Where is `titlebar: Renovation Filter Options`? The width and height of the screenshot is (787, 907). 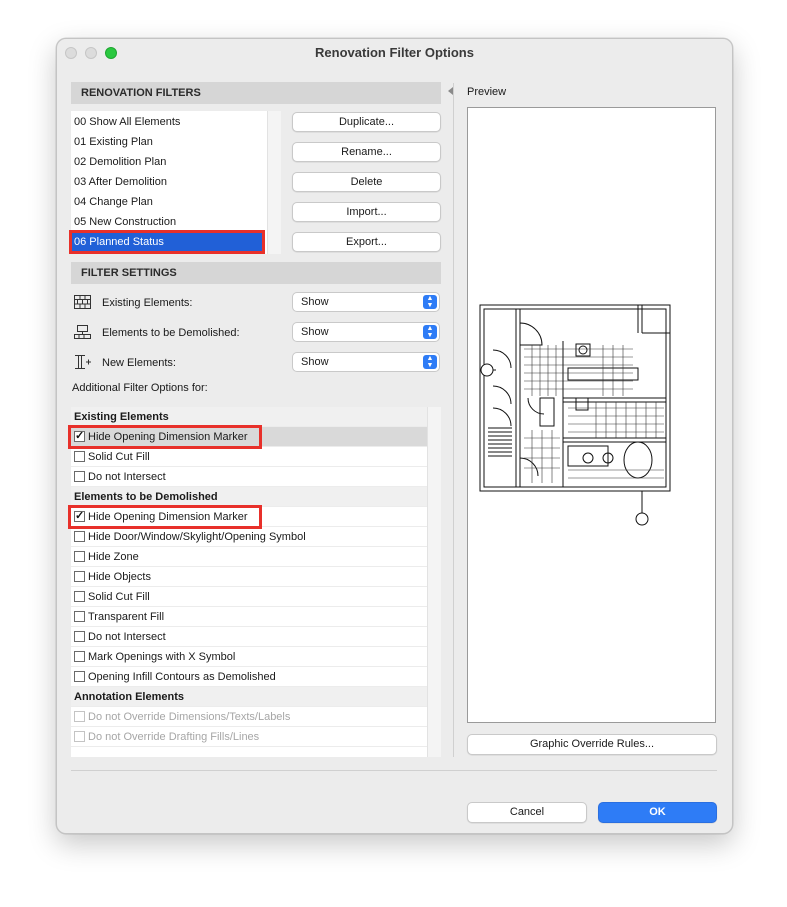 titlebar: Renovation Filter Options is located at coordinates (394, 53).